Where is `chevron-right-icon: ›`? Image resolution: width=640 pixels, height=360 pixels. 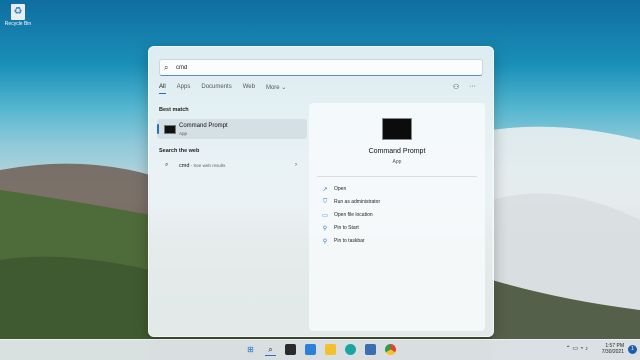 chevron-right-icon: › is located at coordinates (296, 165).